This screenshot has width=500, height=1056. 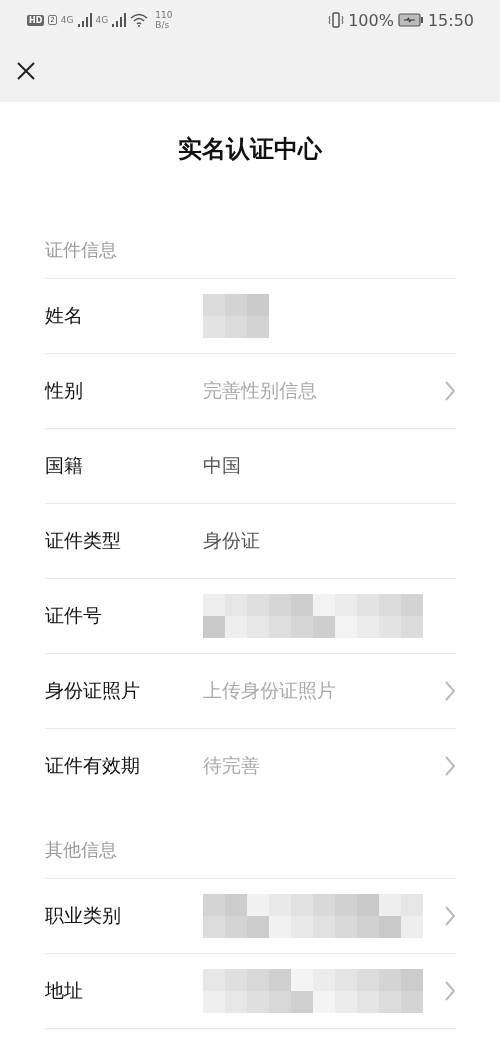 What do you see at coordinates (93, 765) in the screenshot?
I see `field-label: 证件有效期` at bounding box center [93, 765].